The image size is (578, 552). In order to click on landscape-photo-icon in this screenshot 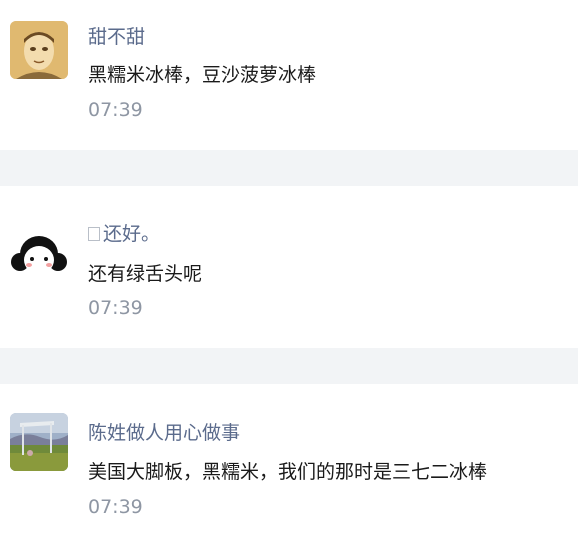, I will do `click(39, 442)`.